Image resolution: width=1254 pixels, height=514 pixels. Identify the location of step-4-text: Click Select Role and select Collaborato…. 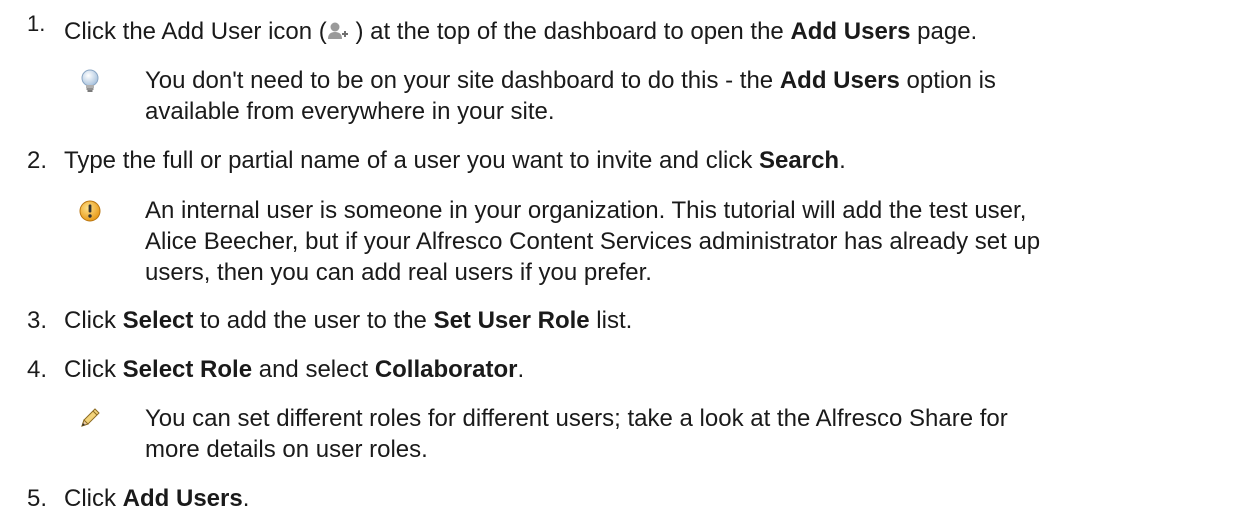
(294, 369).